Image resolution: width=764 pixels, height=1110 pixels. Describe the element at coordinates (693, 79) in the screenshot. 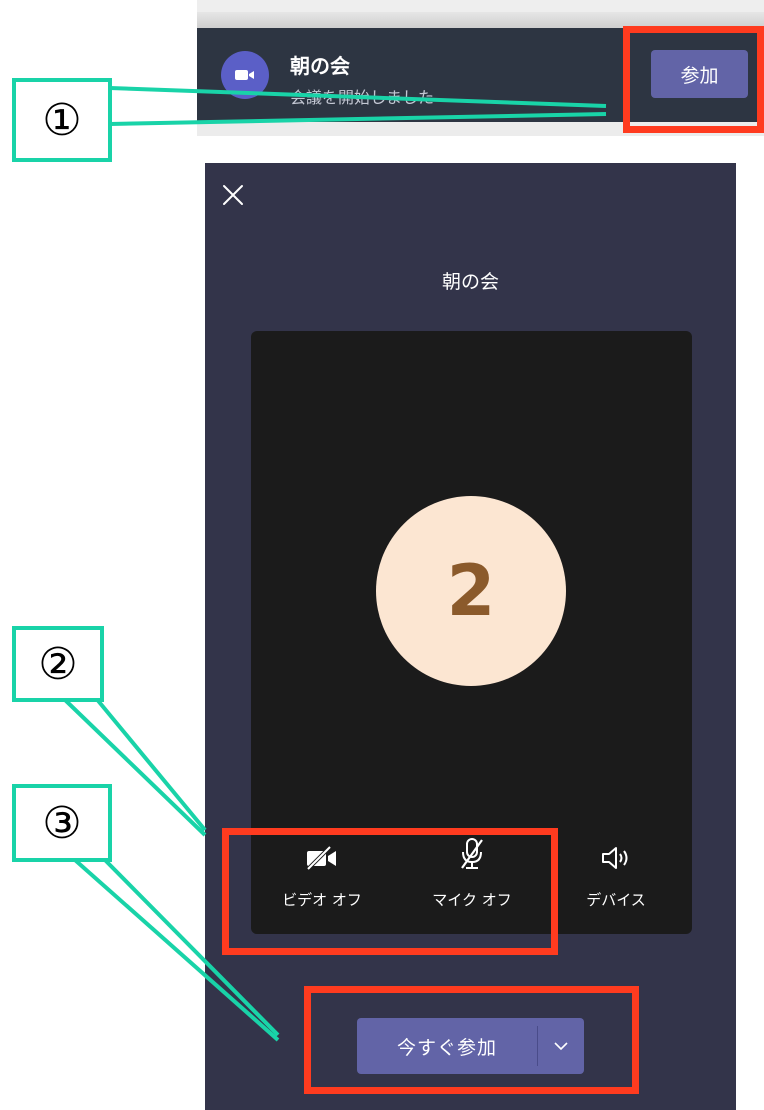

I see `highlight-join-notification` at that location.